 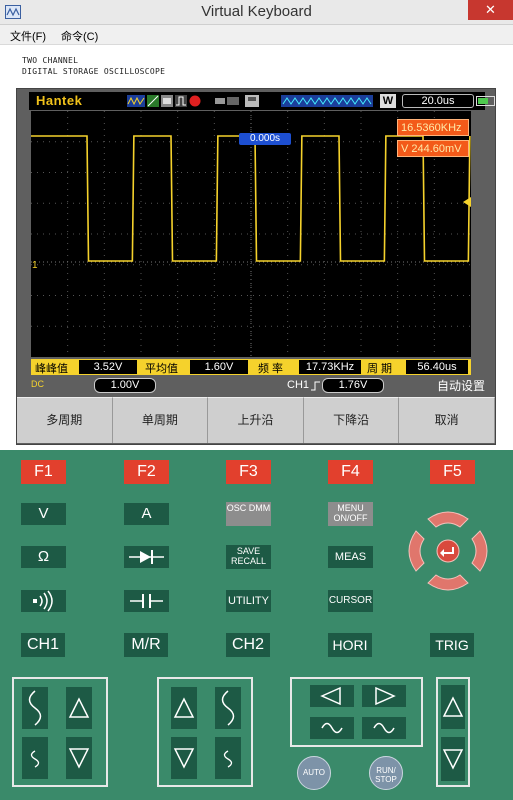 What do you see at coordinates (485, 101) in the screenshot?
I see `battery-icon` at bounding box center [485, 101].